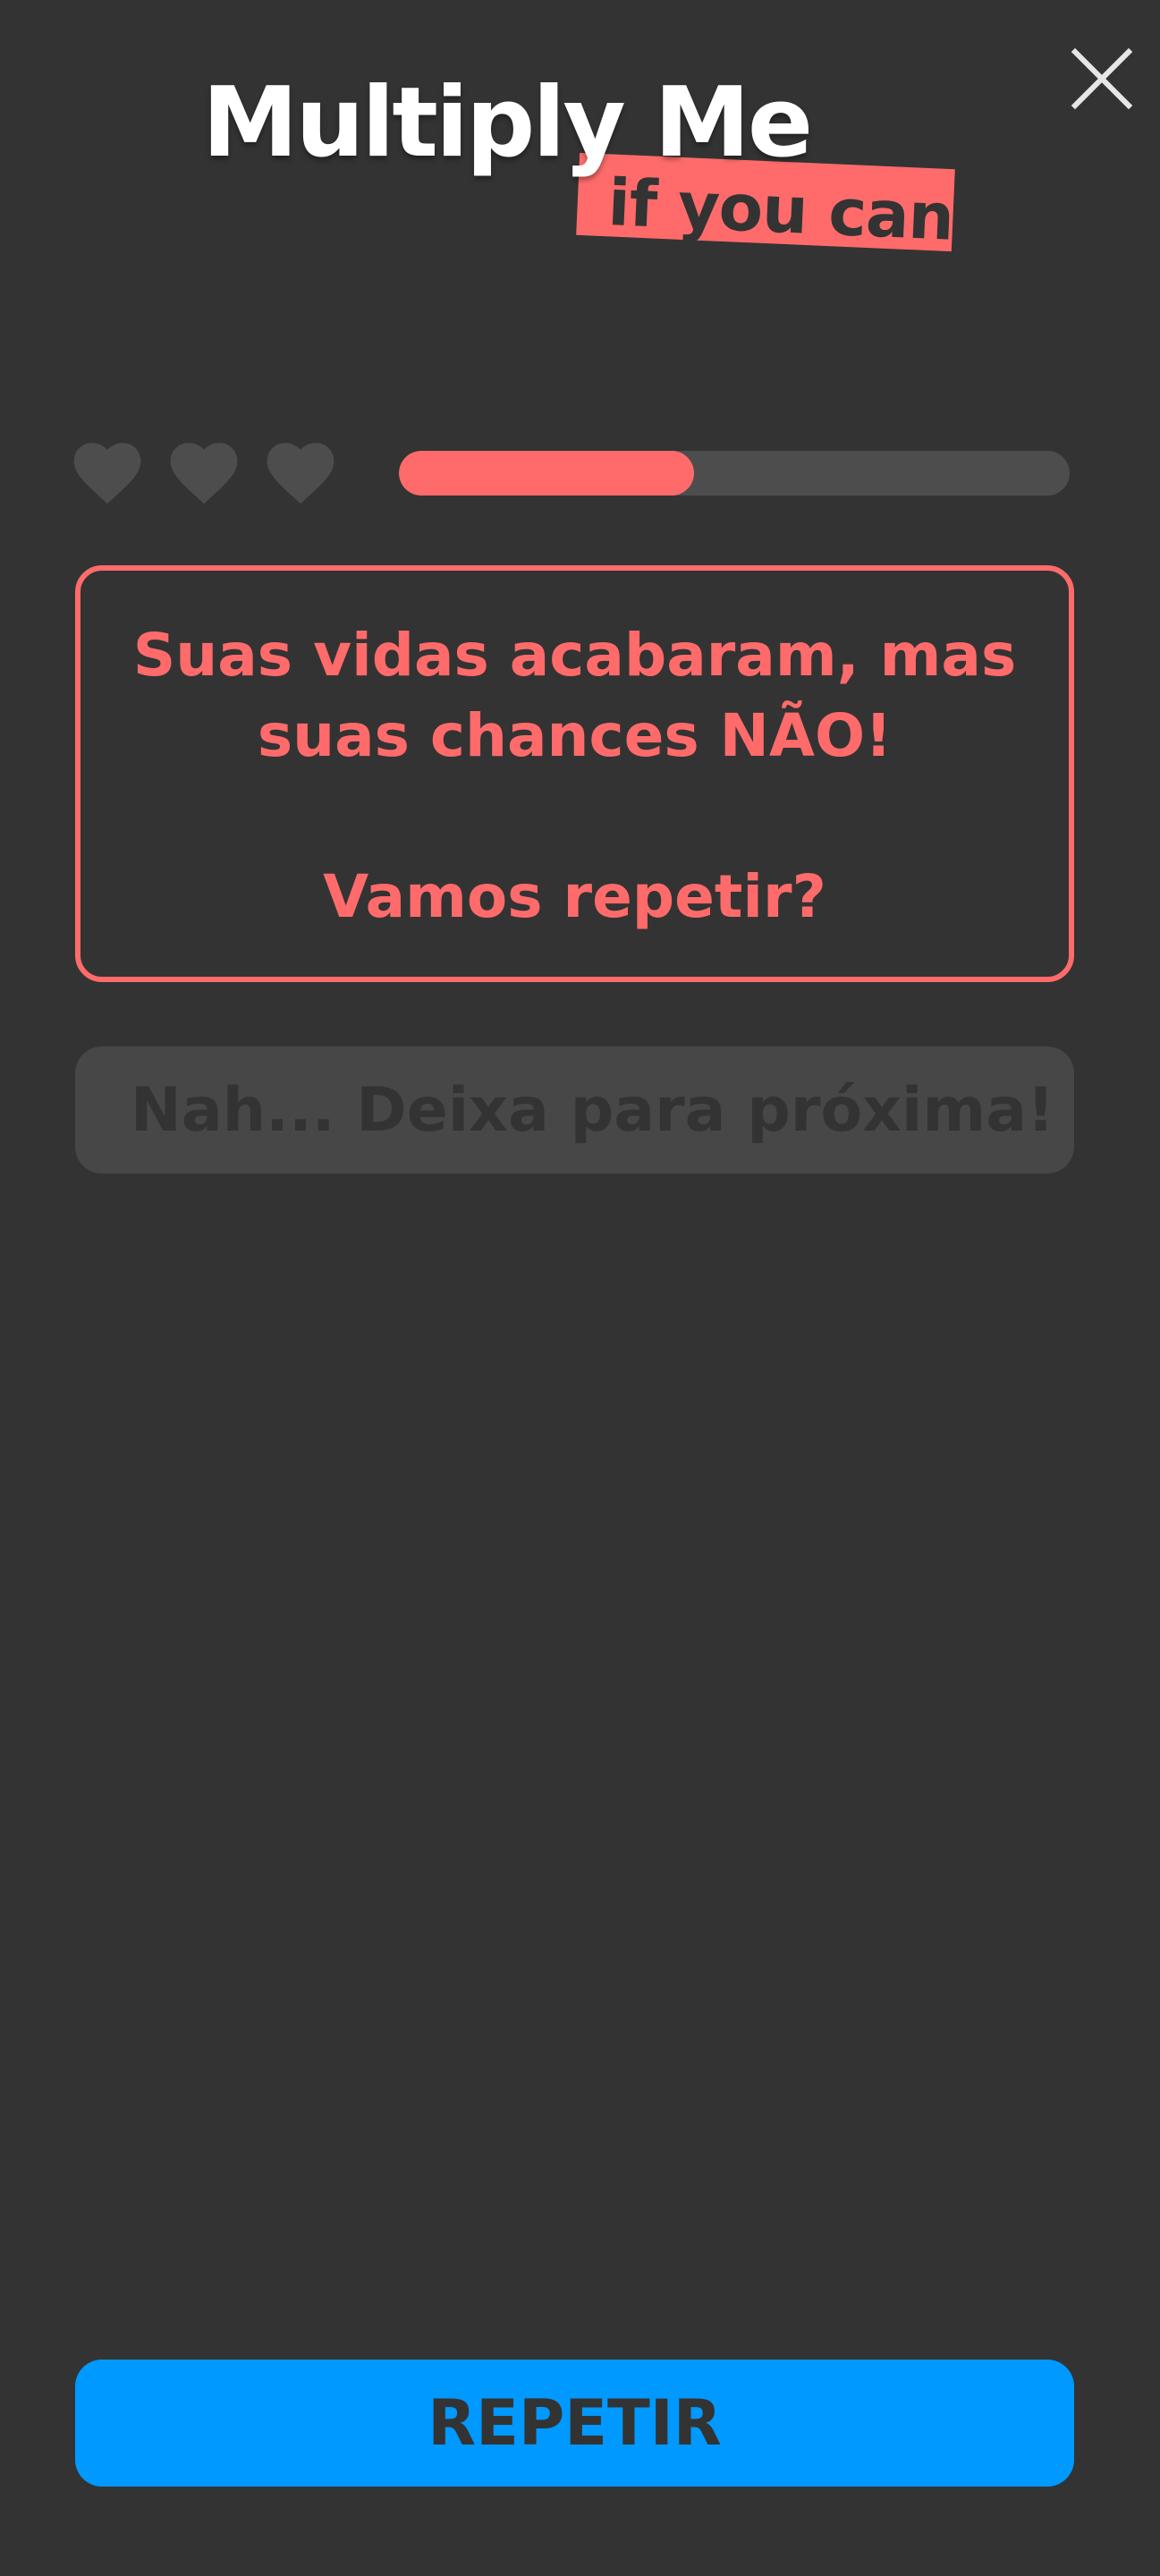 The image size is (1160, 2576). Describe the element at coordinates (592, 1110) in the screenshot. I see `skip-button-label: Nah... Deixa para próxima!` at that location.